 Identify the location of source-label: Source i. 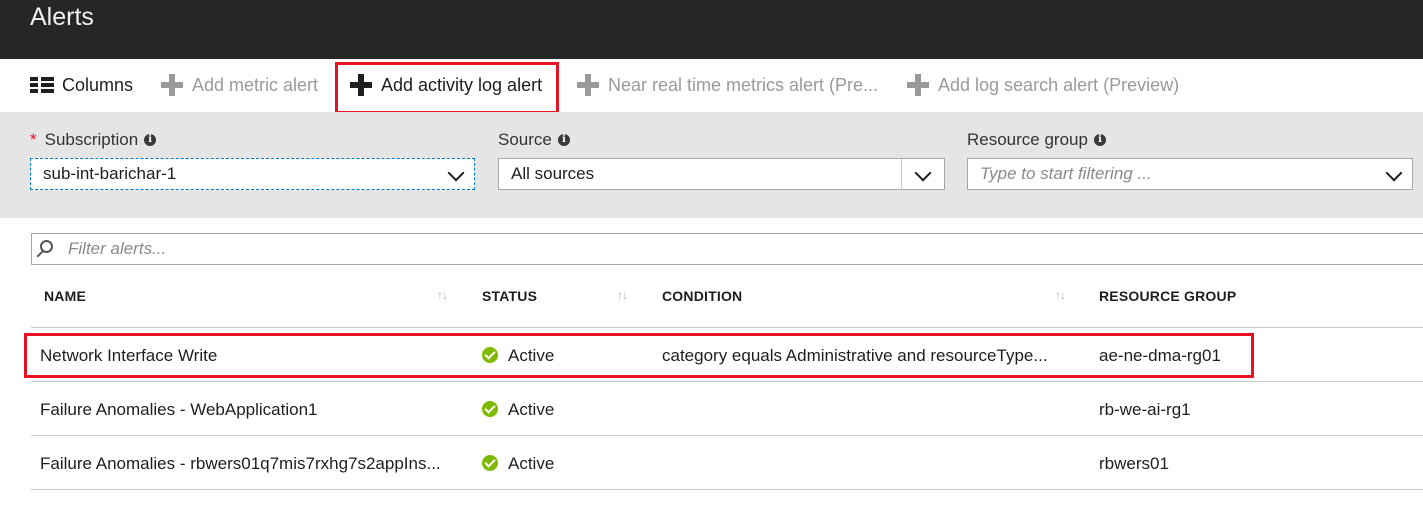
(534, 140).